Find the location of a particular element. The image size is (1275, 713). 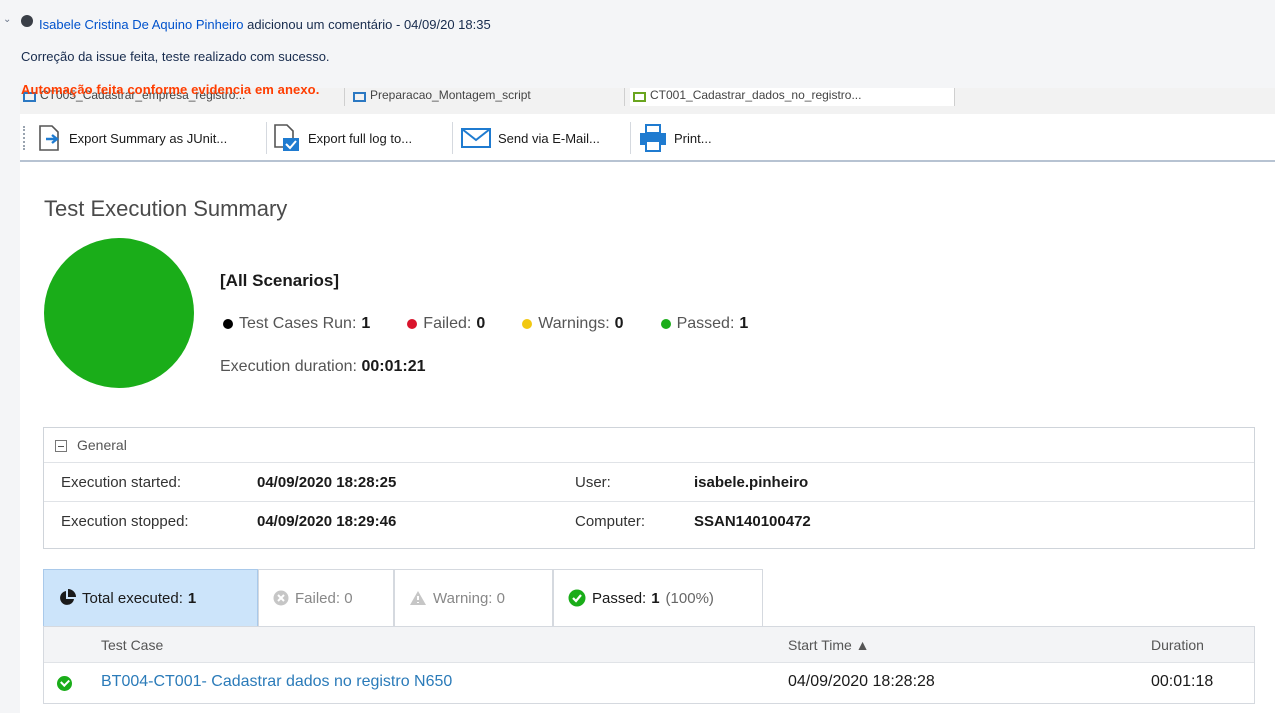

column-header-test-case: Test Case is located at coordinates (132, 645).